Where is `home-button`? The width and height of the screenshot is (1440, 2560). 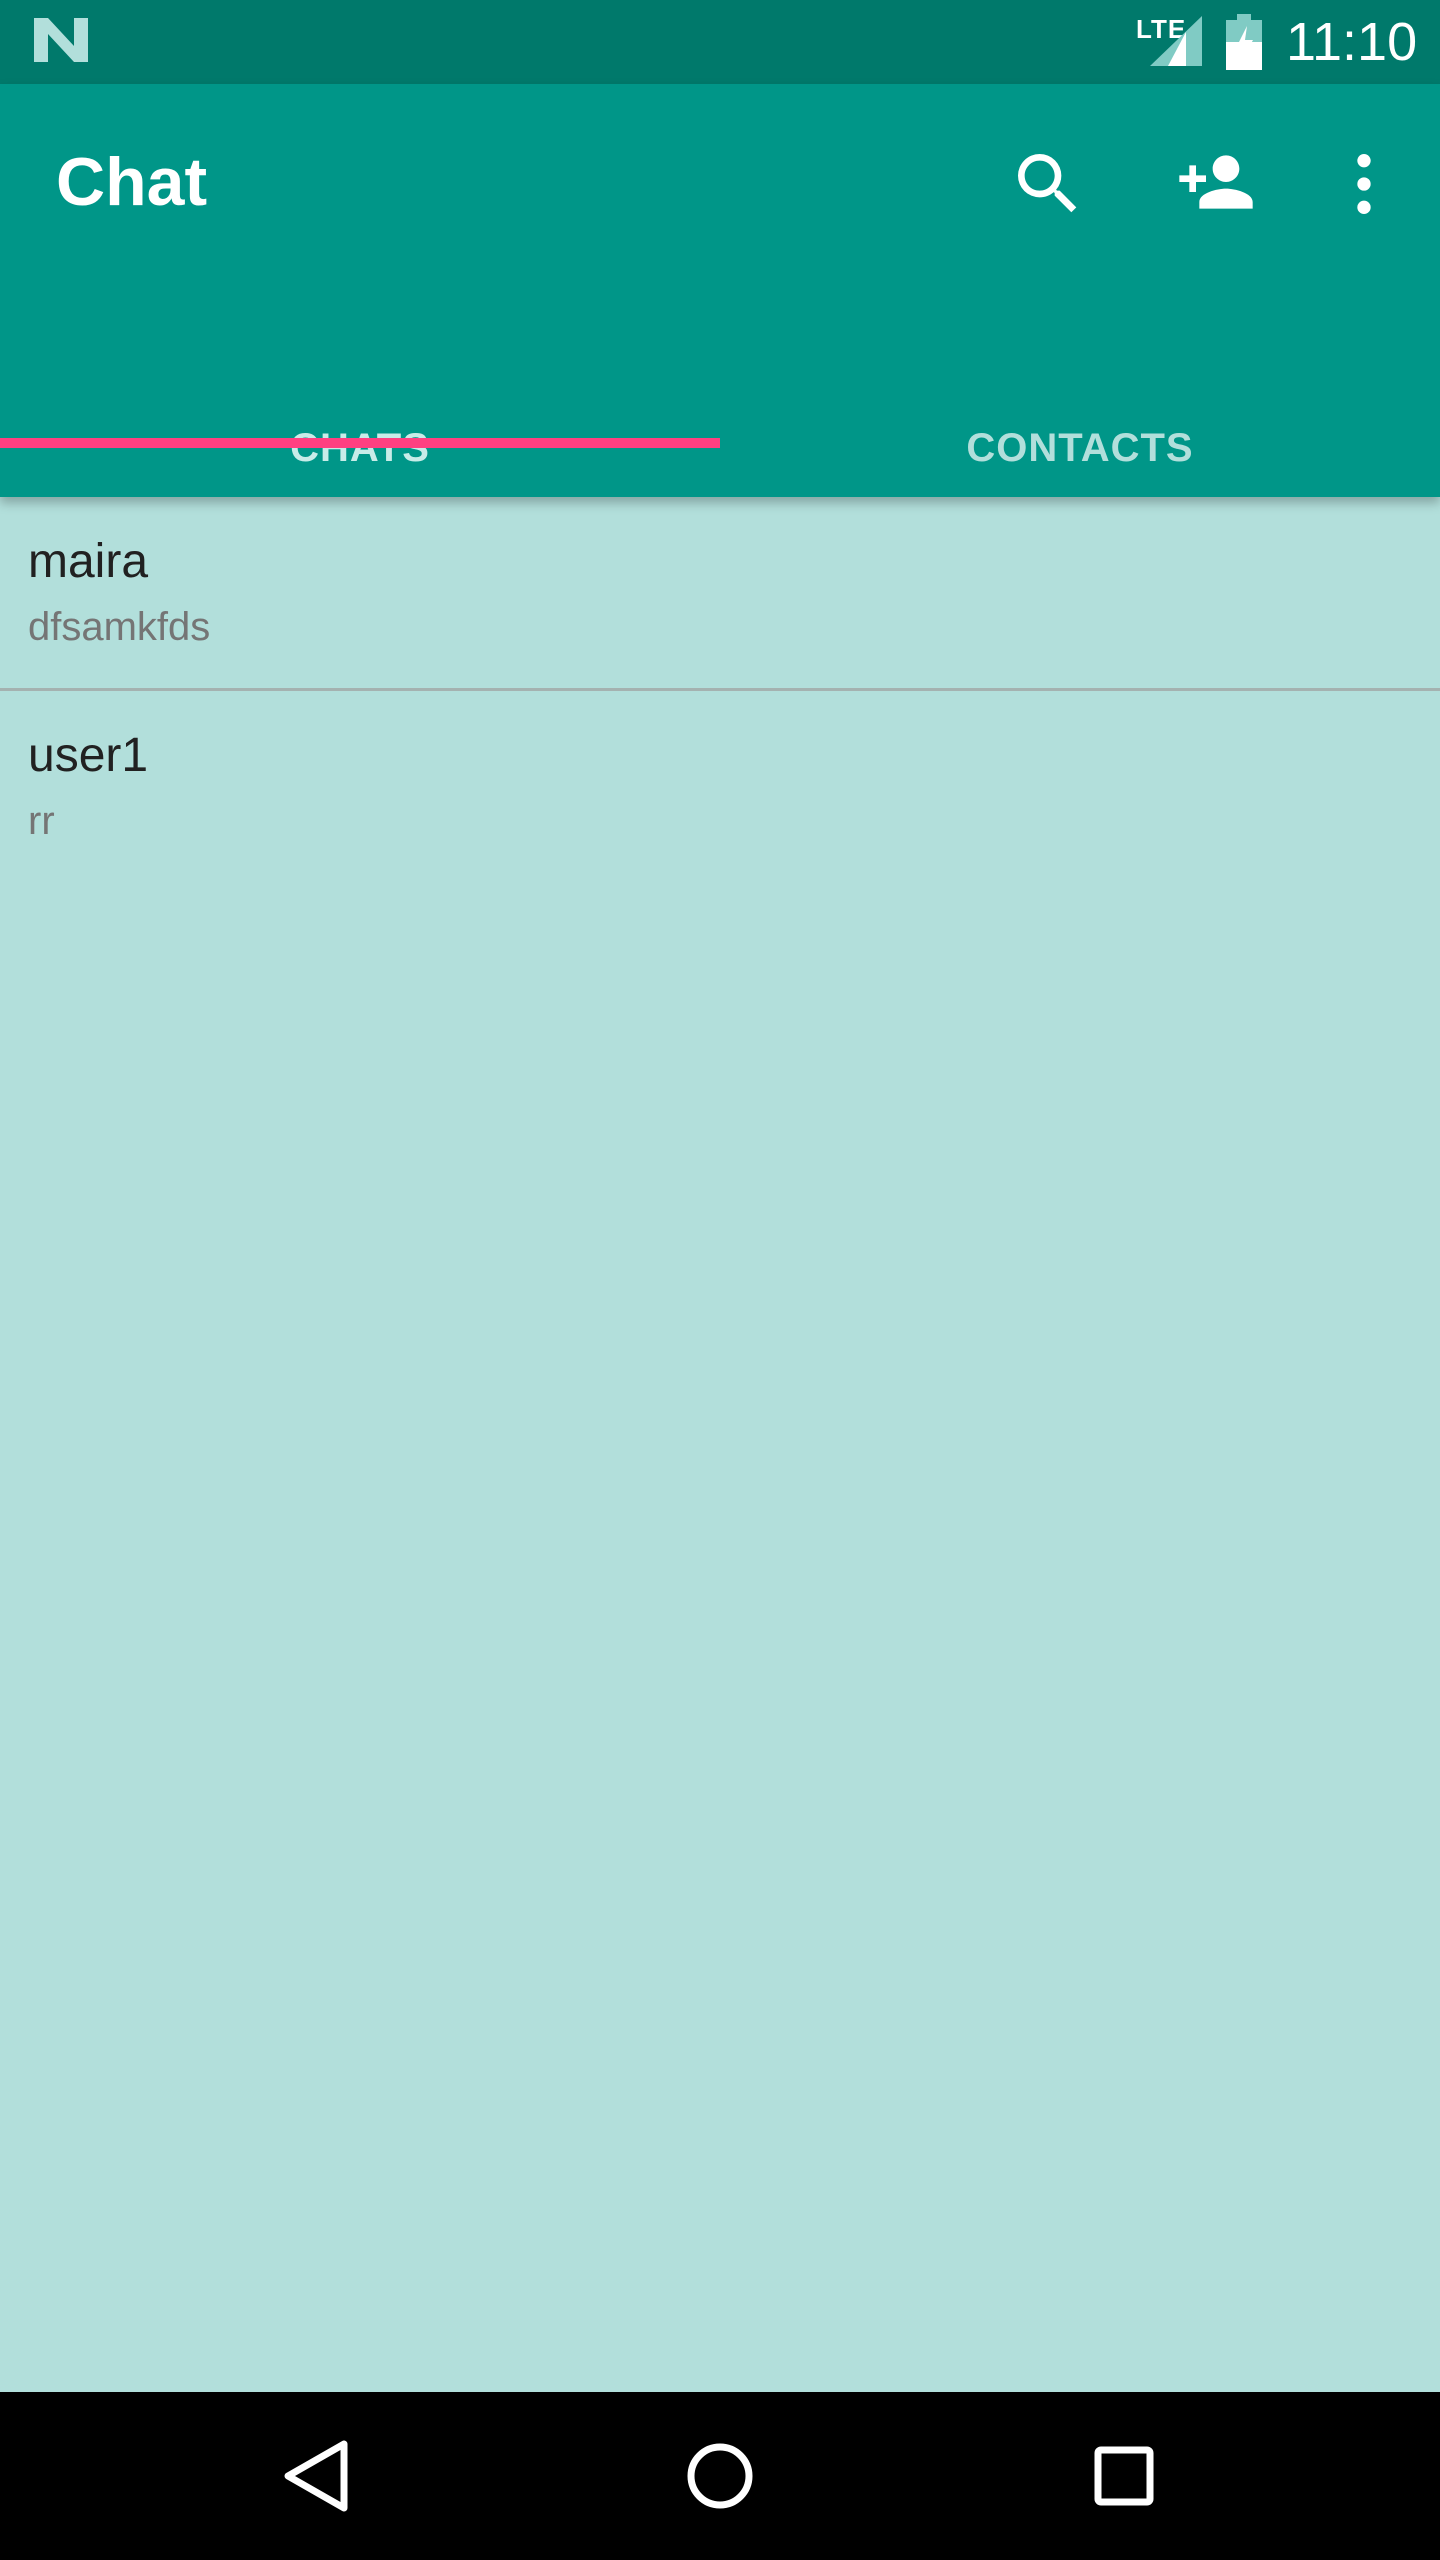 home-button is located at coordinates (720, 2476).